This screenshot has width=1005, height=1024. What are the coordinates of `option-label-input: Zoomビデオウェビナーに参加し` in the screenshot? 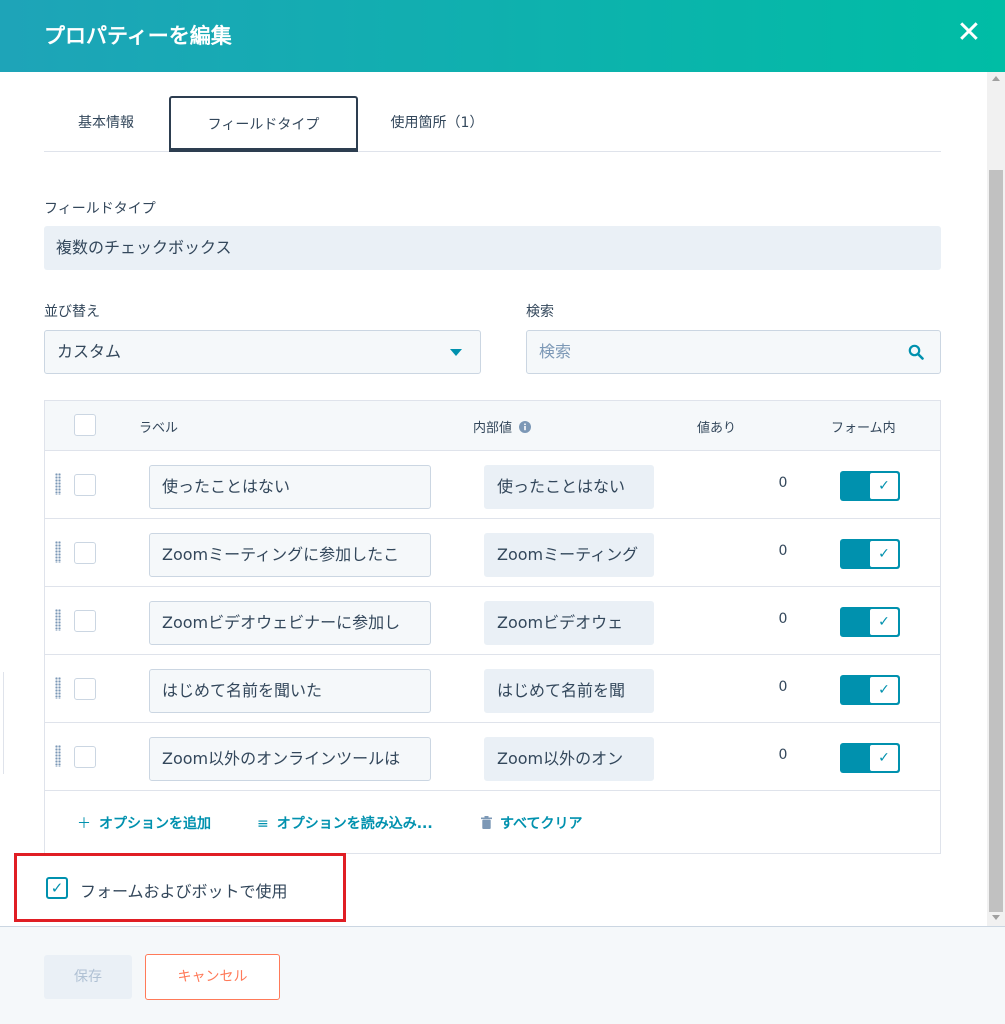 It's located at (290, 623).